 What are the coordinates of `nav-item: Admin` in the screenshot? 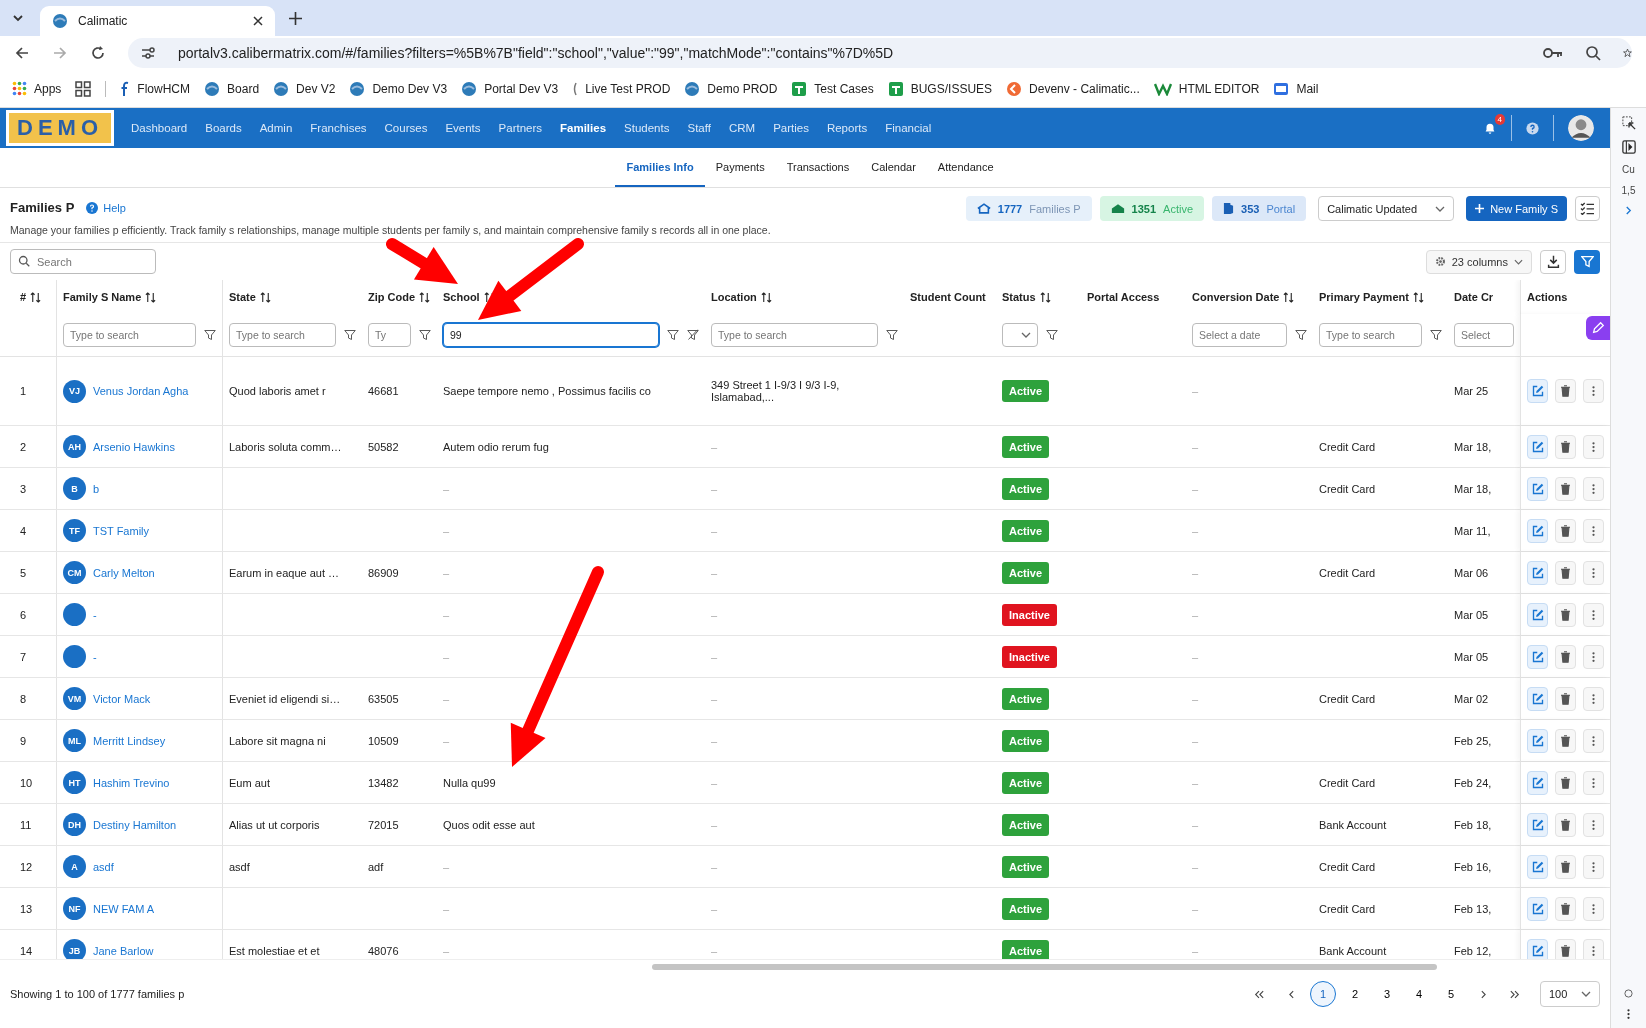 It's located at (276, 128).